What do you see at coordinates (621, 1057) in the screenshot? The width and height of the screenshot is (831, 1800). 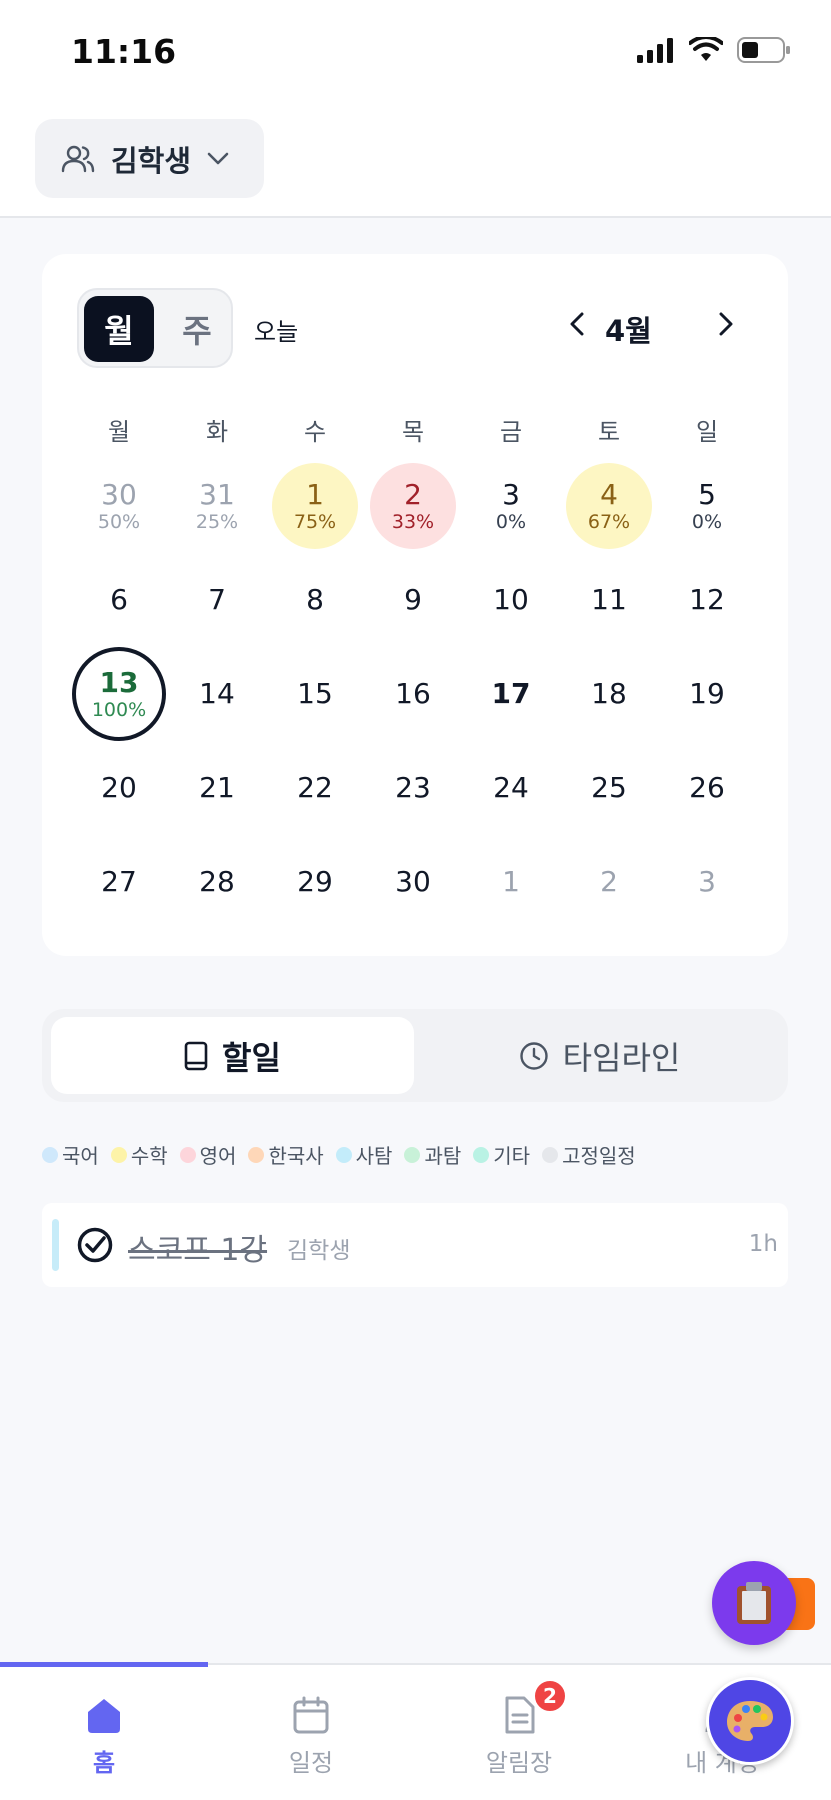 I see `tab-timeline-label: 타임라인` at bounding box center [621, 1057].